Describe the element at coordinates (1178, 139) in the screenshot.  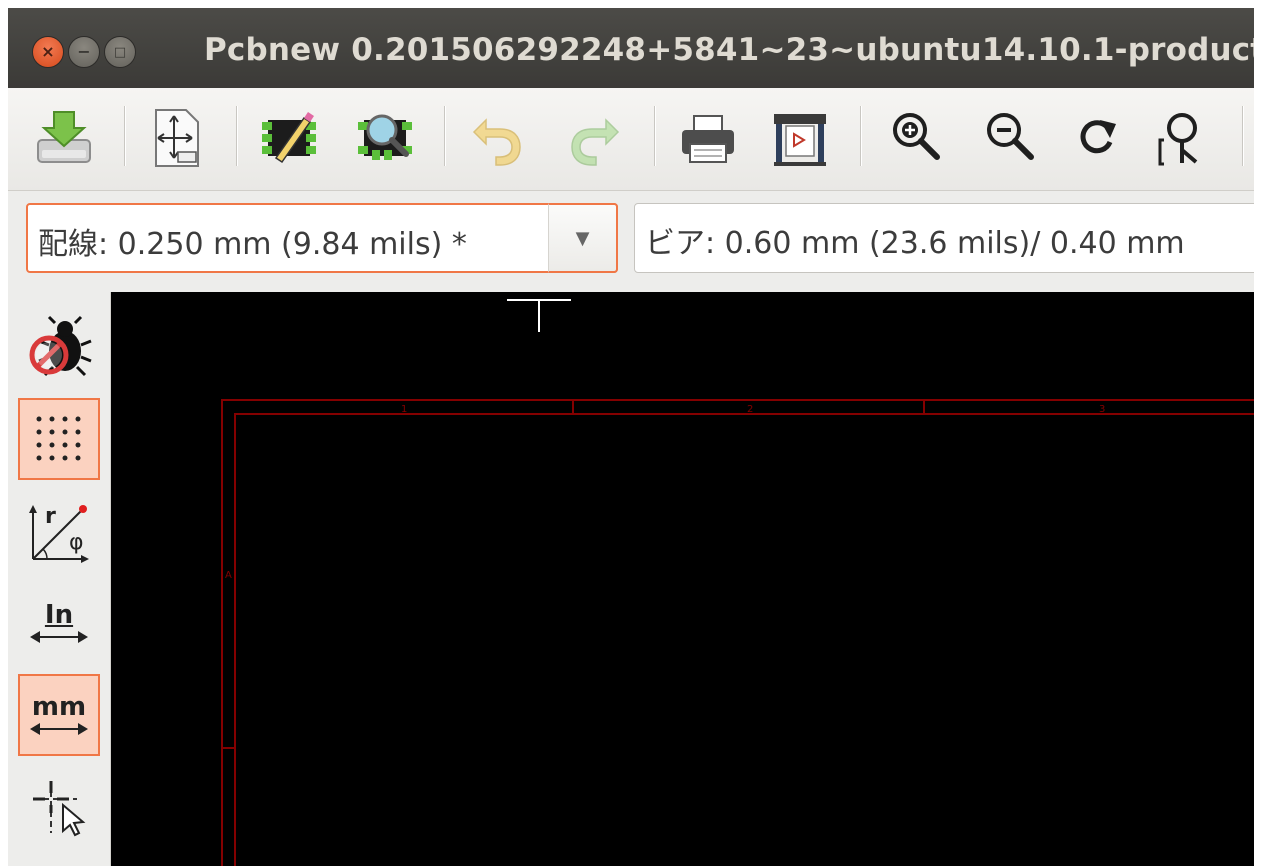
I see `zoom-fit-icon` at that location.